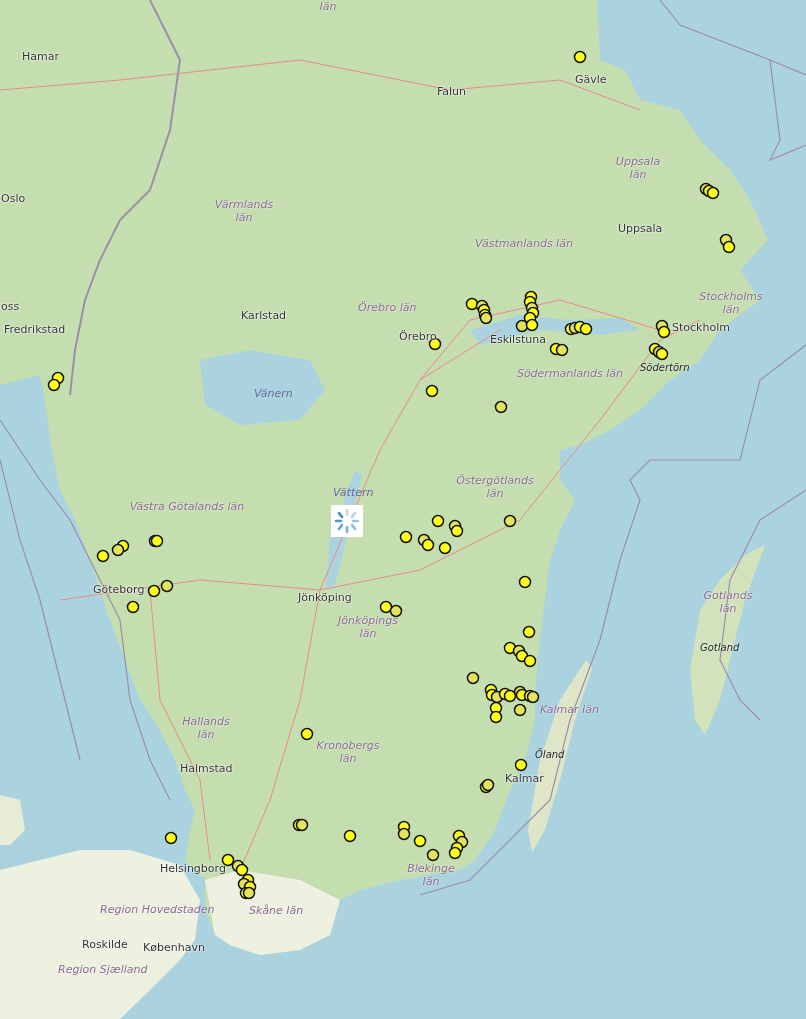  Describe the element at coordinates (328, 6) in the screenshot. I see `region-label: län` at that location.